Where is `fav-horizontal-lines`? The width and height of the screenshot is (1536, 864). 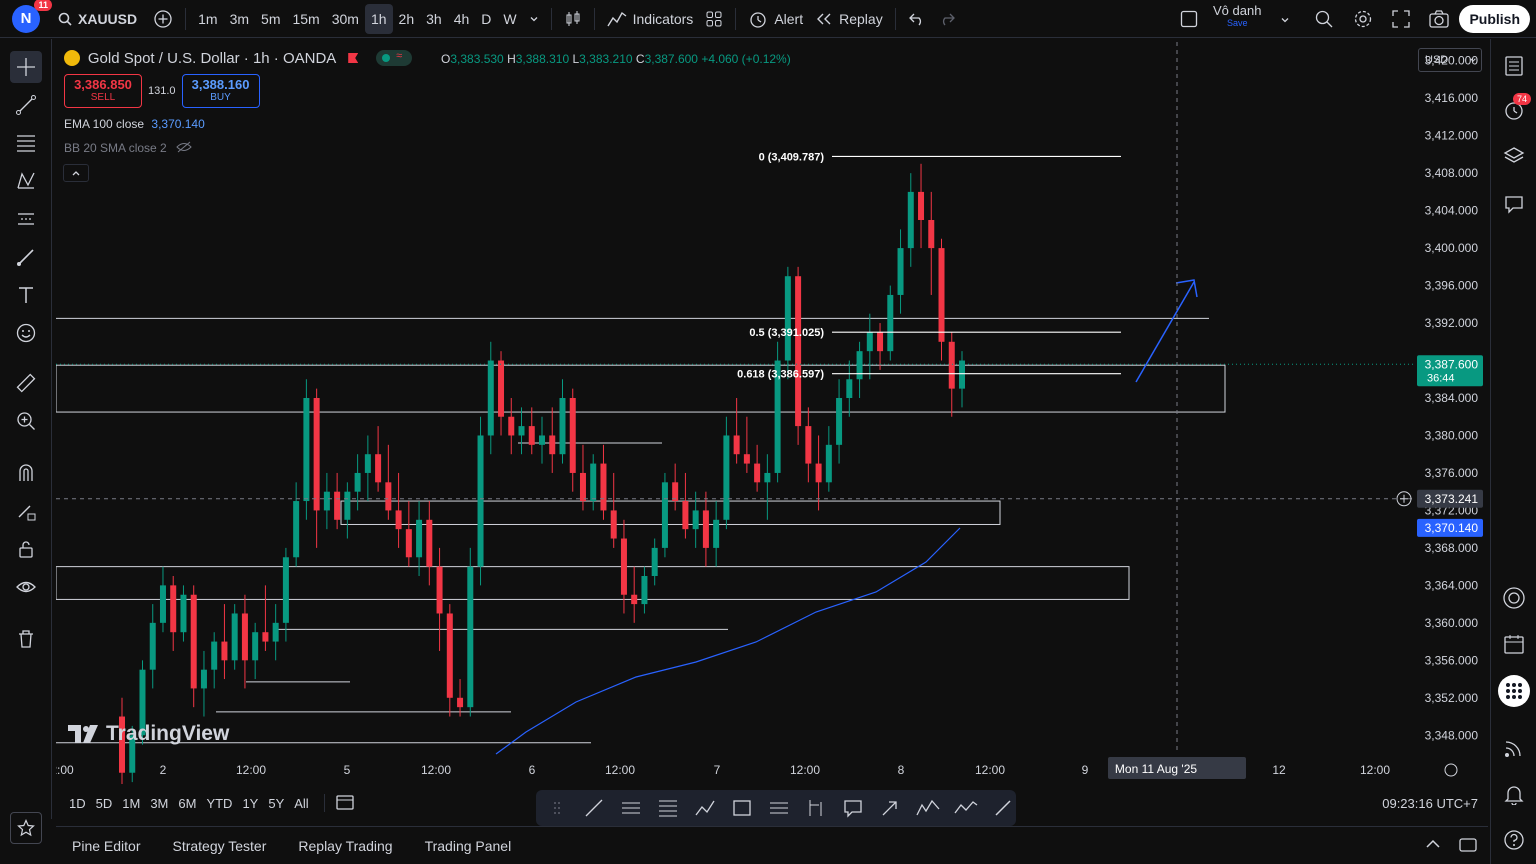
fav-horizontal-lines is located at coordinates (779, 808).